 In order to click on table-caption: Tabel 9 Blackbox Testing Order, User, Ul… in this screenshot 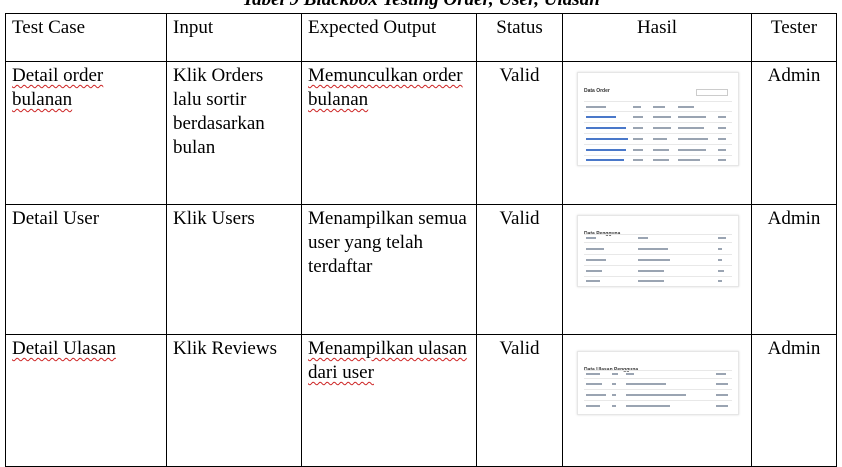, I will do `click(421, 5)`.